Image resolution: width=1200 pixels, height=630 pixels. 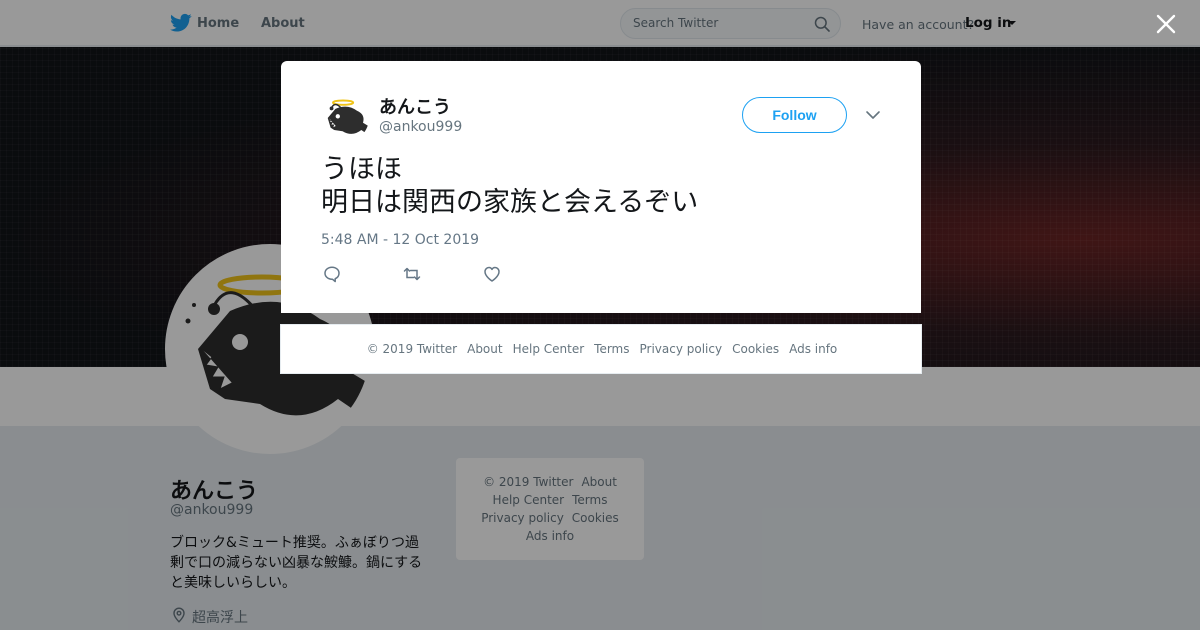 What do you see at coordinates (484, 349) in the screenshot?
I see `footer-about-link: About` at bounding box center [484, 349].